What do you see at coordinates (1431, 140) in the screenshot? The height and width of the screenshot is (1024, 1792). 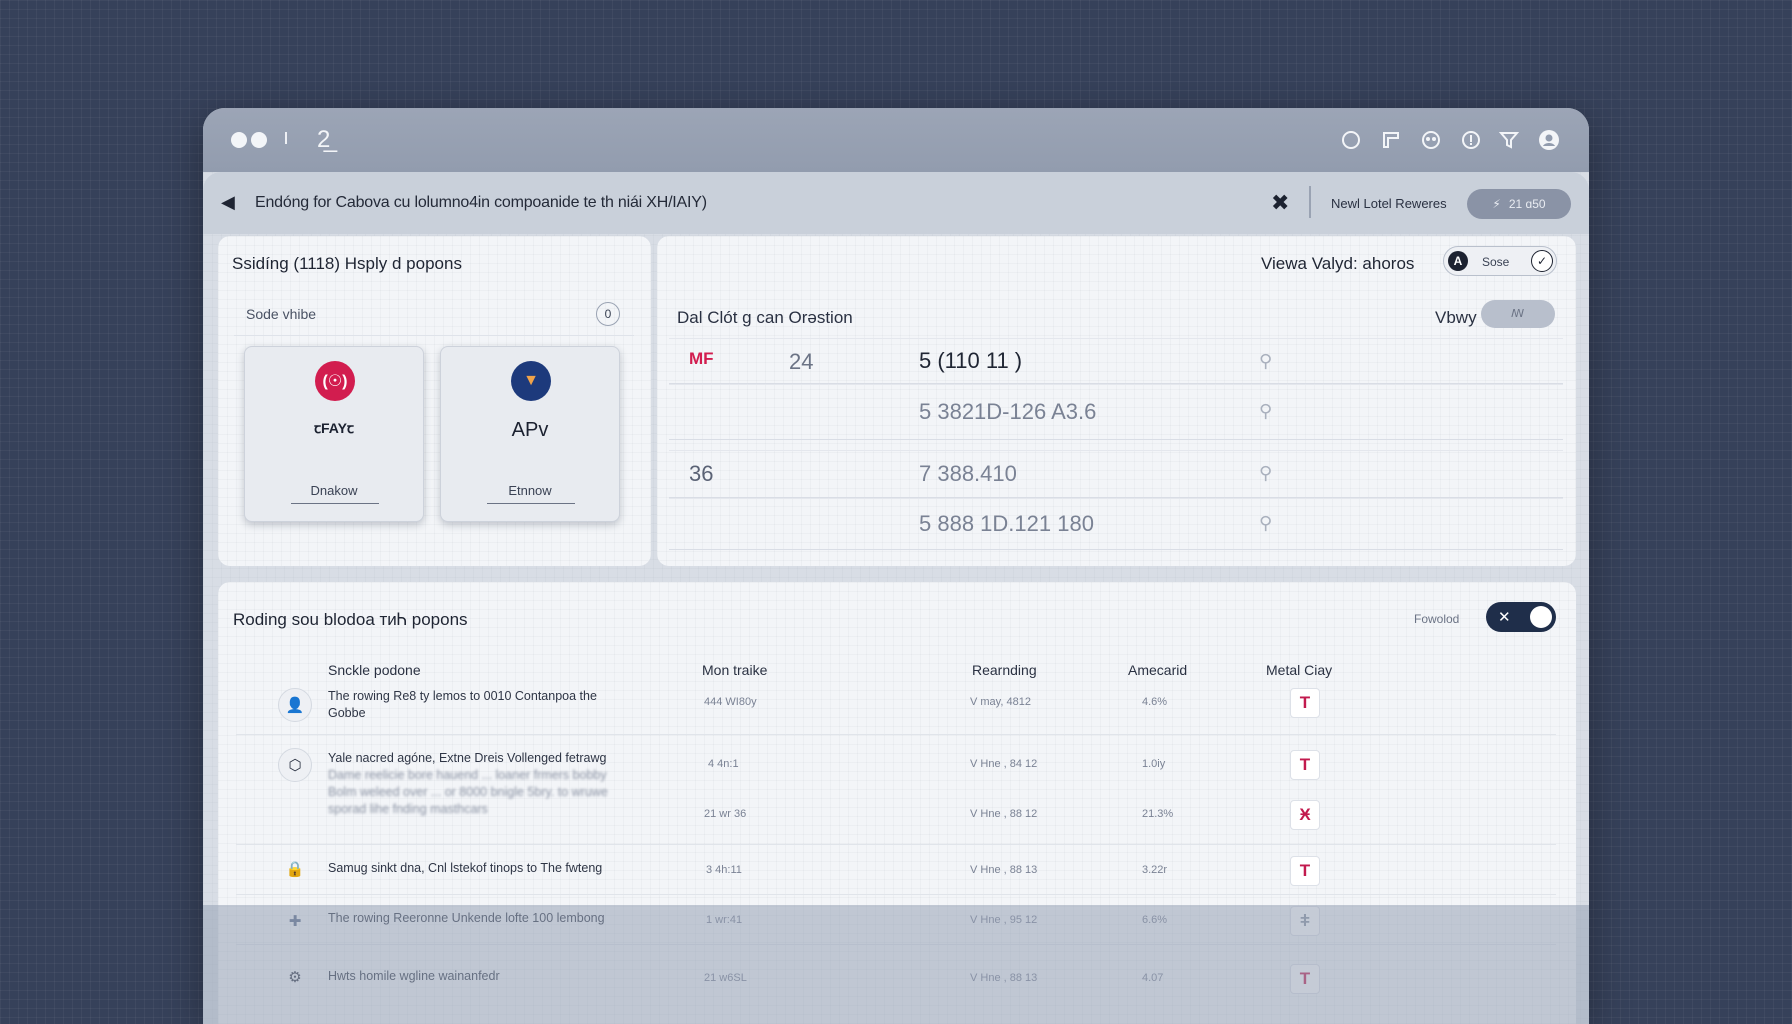 I see `user-group-icon` at bounding box center [1431, 140].